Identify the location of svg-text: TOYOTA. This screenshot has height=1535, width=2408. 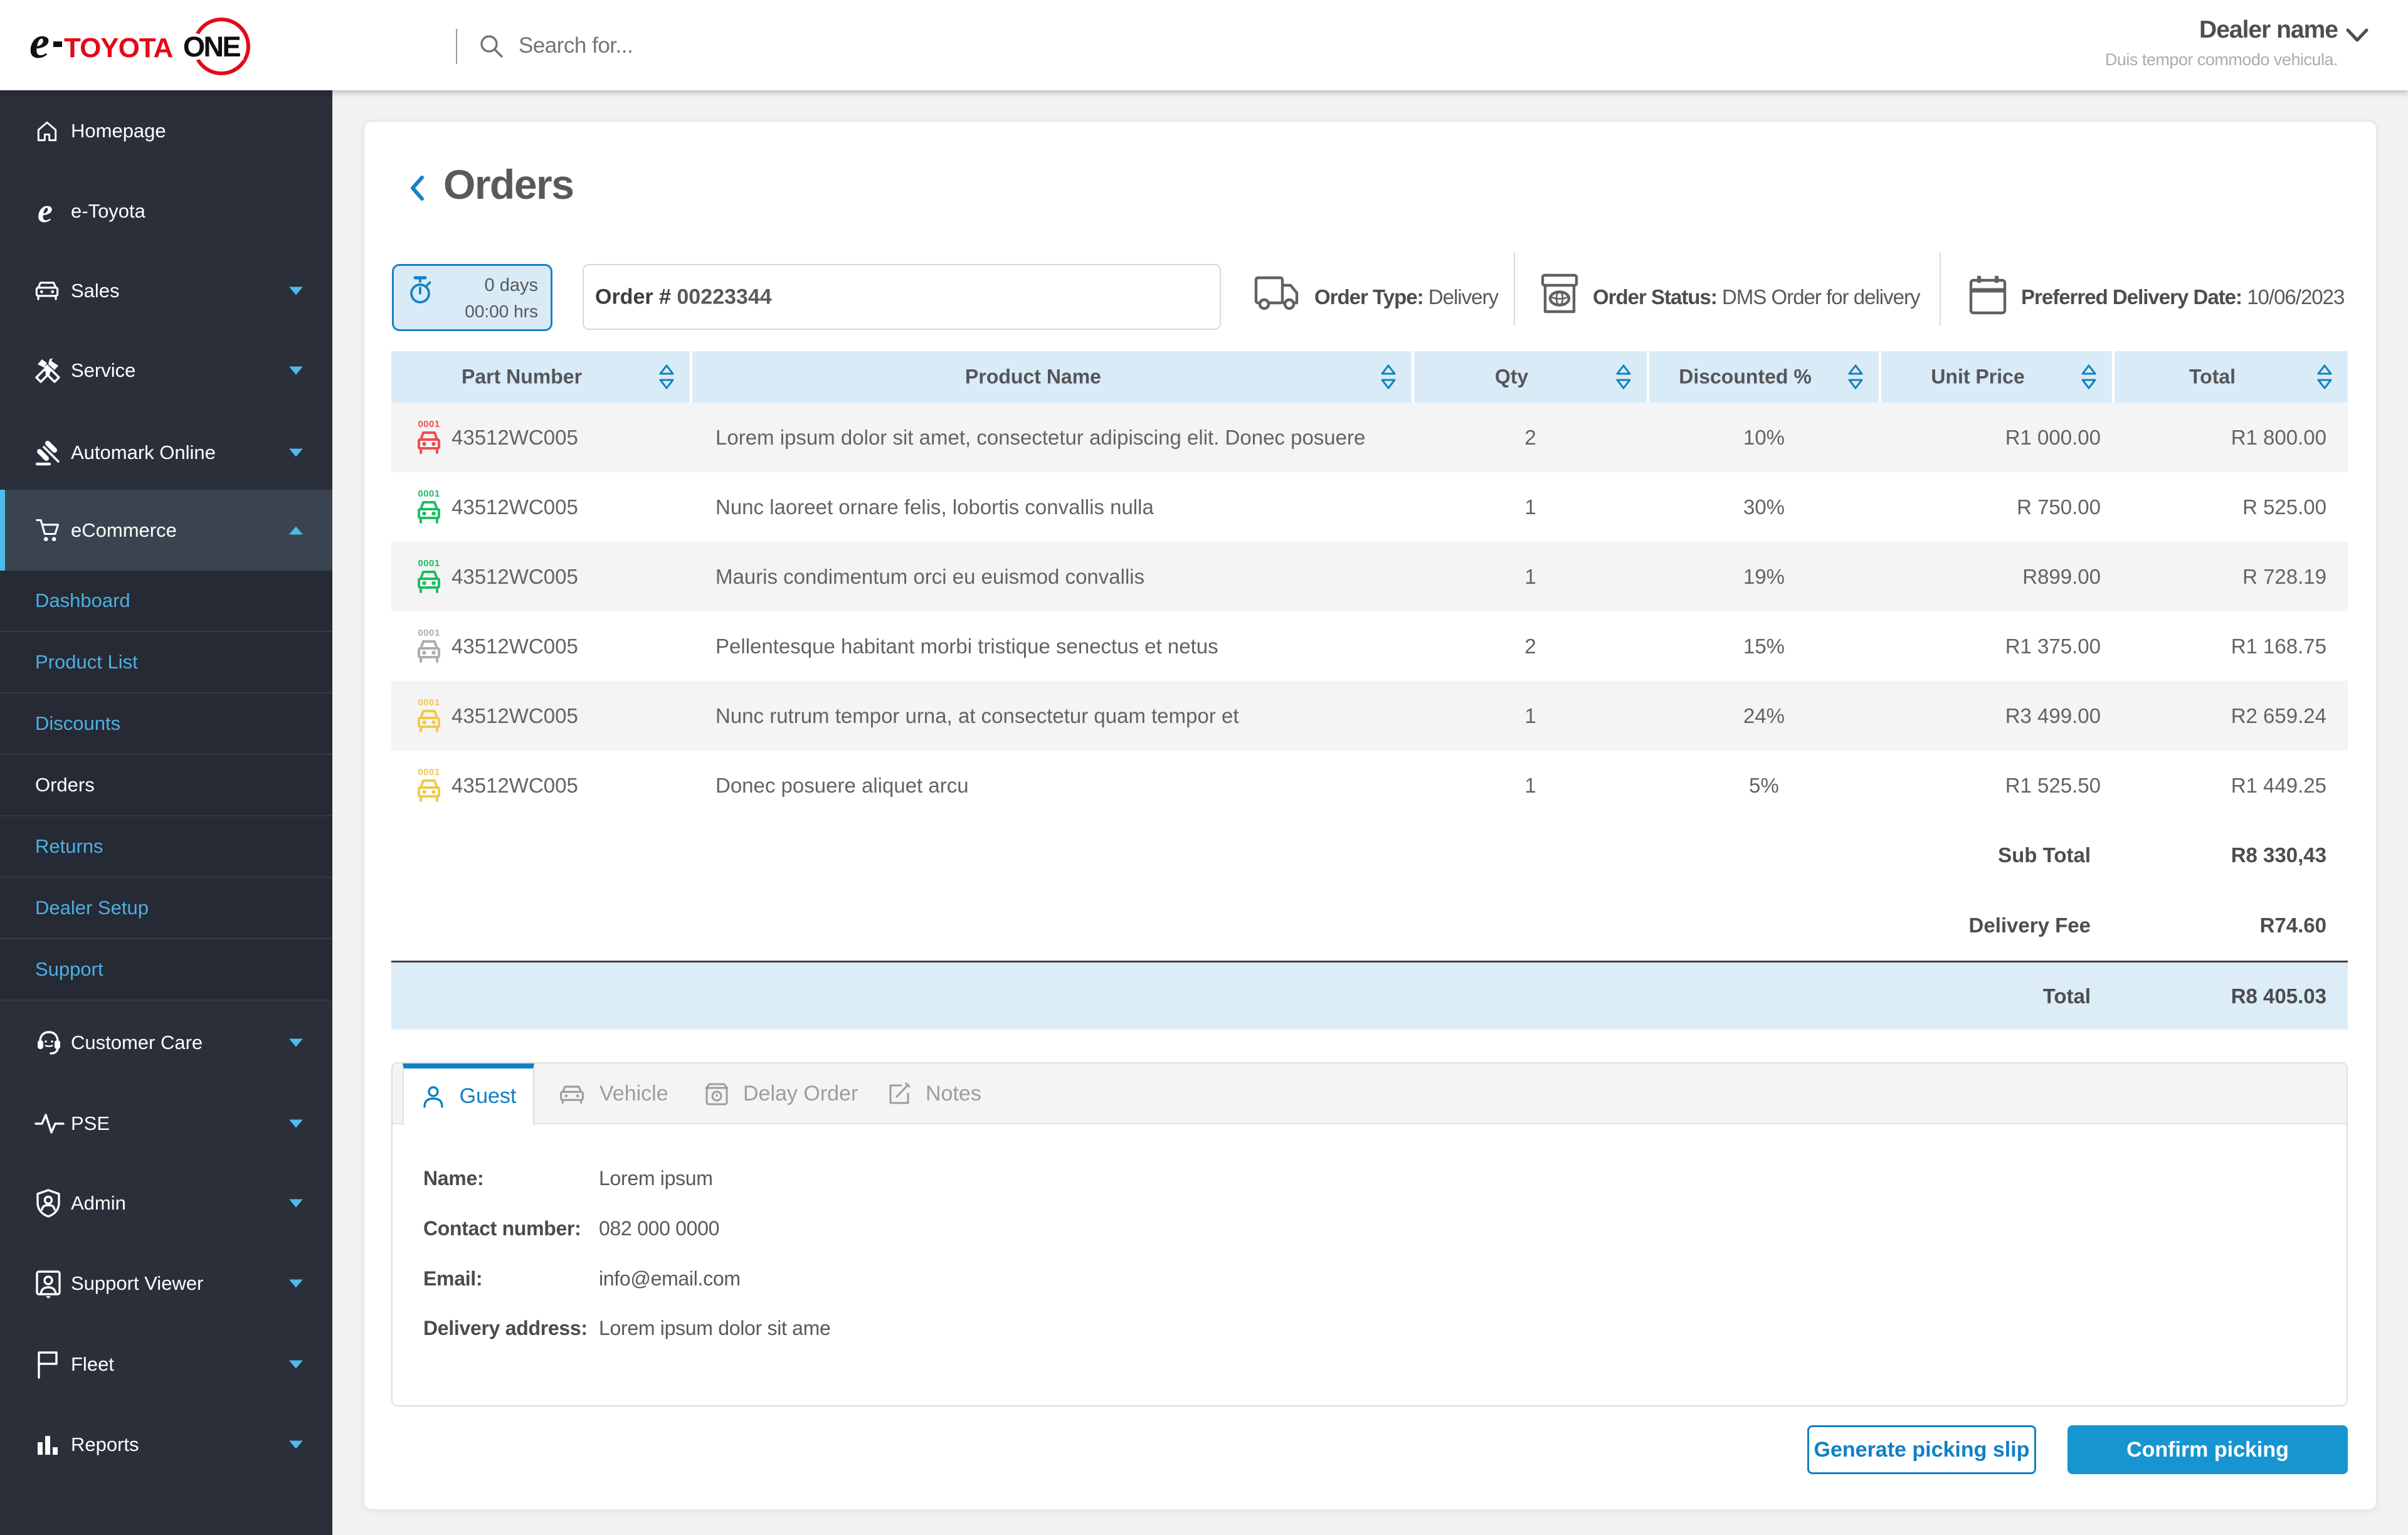
(118, 48).